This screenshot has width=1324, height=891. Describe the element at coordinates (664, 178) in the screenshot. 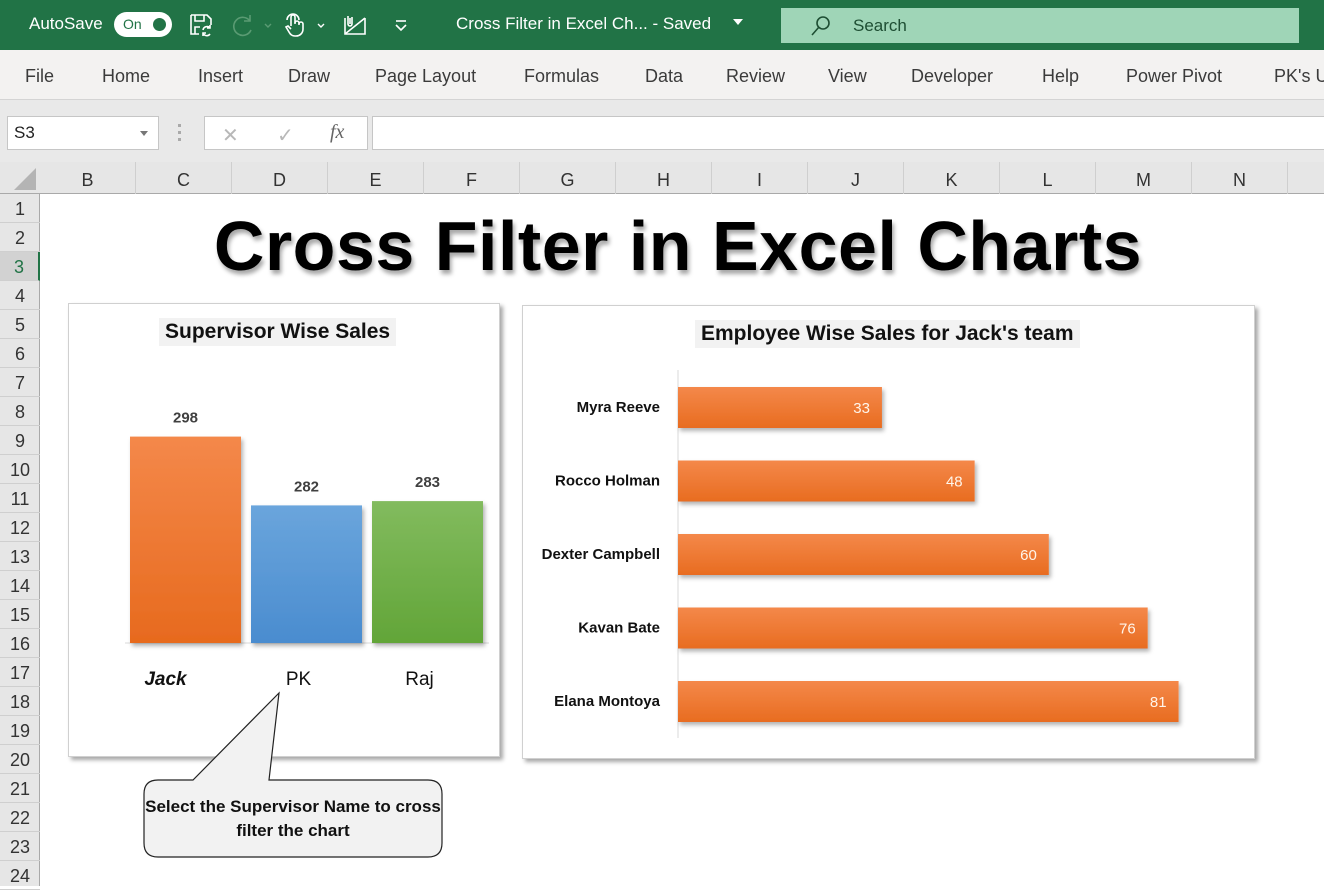

I see `column-header: H` at that location.